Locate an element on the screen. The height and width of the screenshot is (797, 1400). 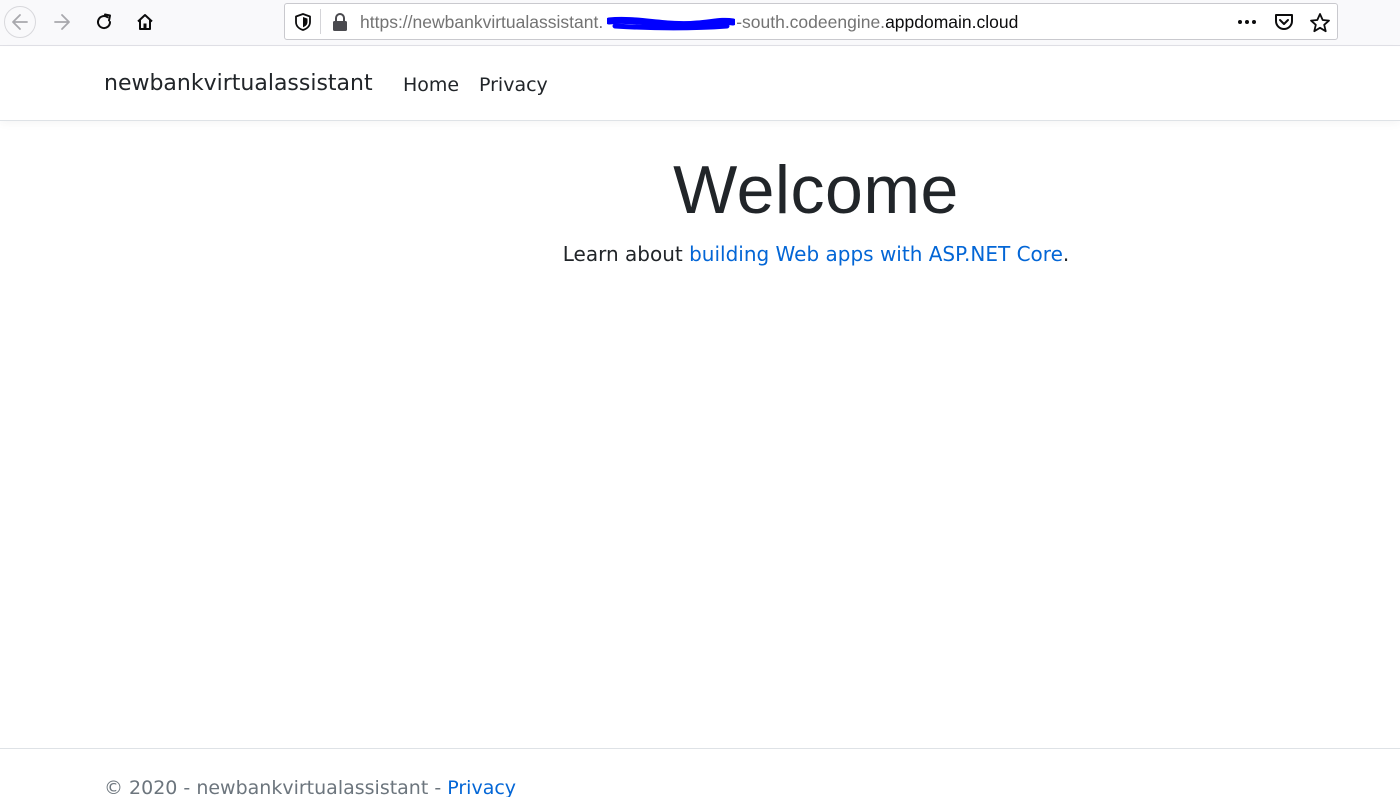
learn-suffix: . is located at coordinates (1066, 254).